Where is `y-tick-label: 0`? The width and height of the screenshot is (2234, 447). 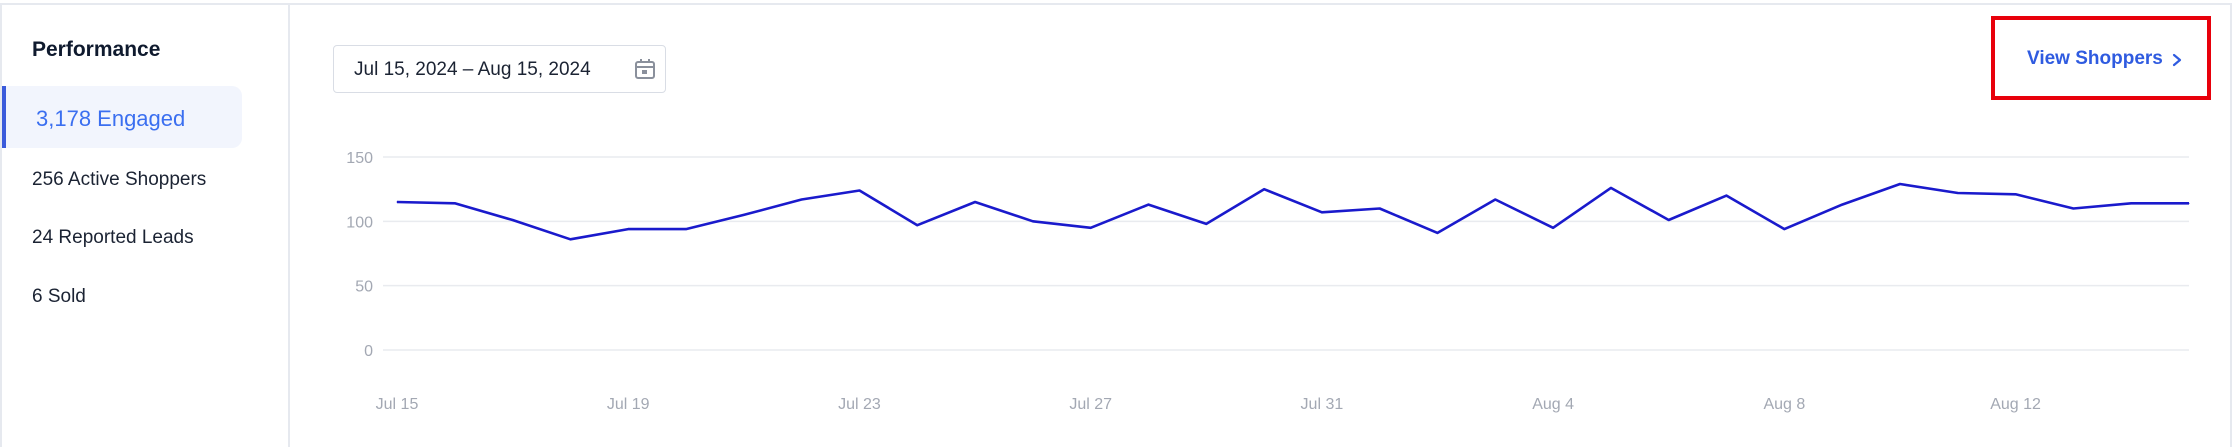
y-tick-label: 0 is located at coordinates (368, 351).